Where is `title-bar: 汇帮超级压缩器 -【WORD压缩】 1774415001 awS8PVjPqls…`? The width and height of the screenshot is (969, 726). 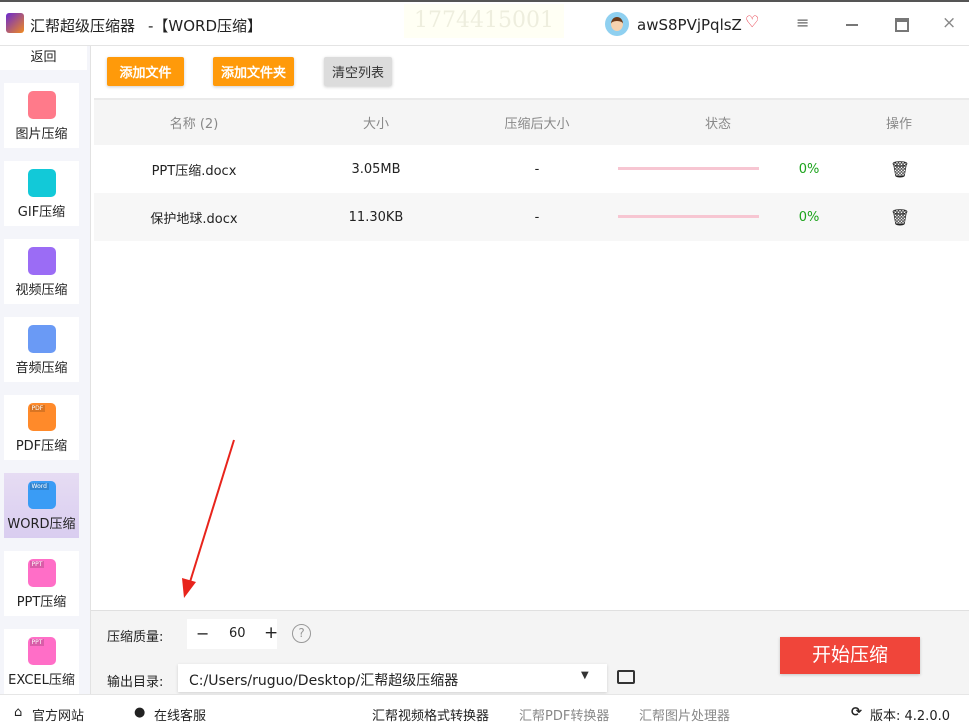 title-bar: 汇帮超级压缩器 -【WORD压缩】 1774415001 awS8PVjPqls… is located at coordinates (484, 23).